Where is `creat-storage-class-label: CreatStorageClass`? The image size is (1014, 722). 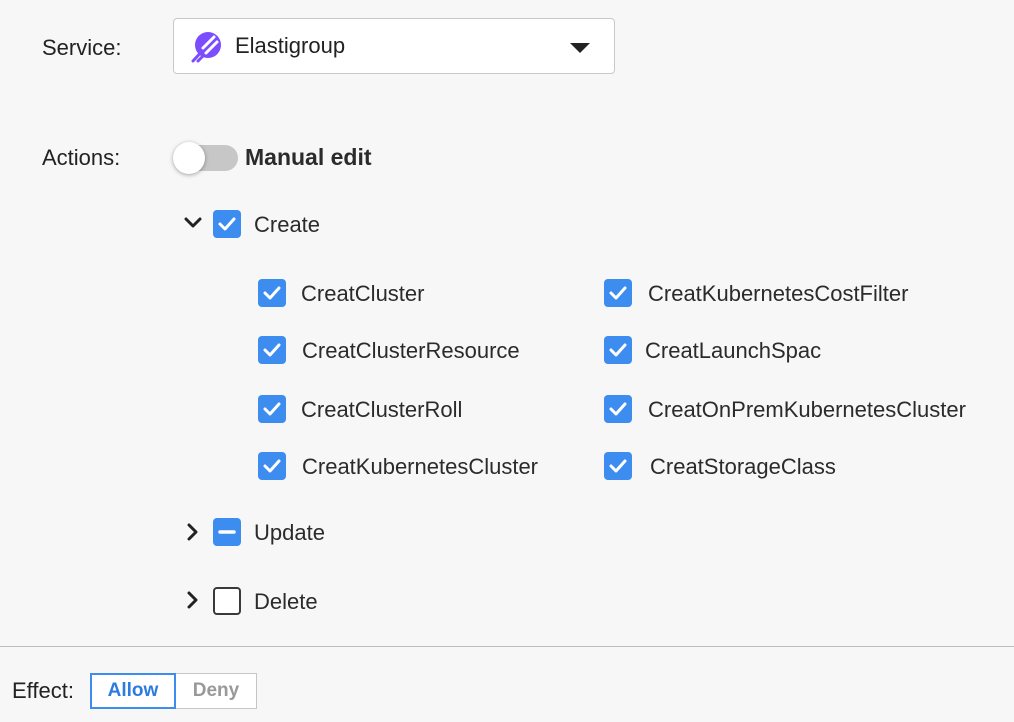
creat-storage-class-label: CreatStorageClass is located at coordinates (743, 466).